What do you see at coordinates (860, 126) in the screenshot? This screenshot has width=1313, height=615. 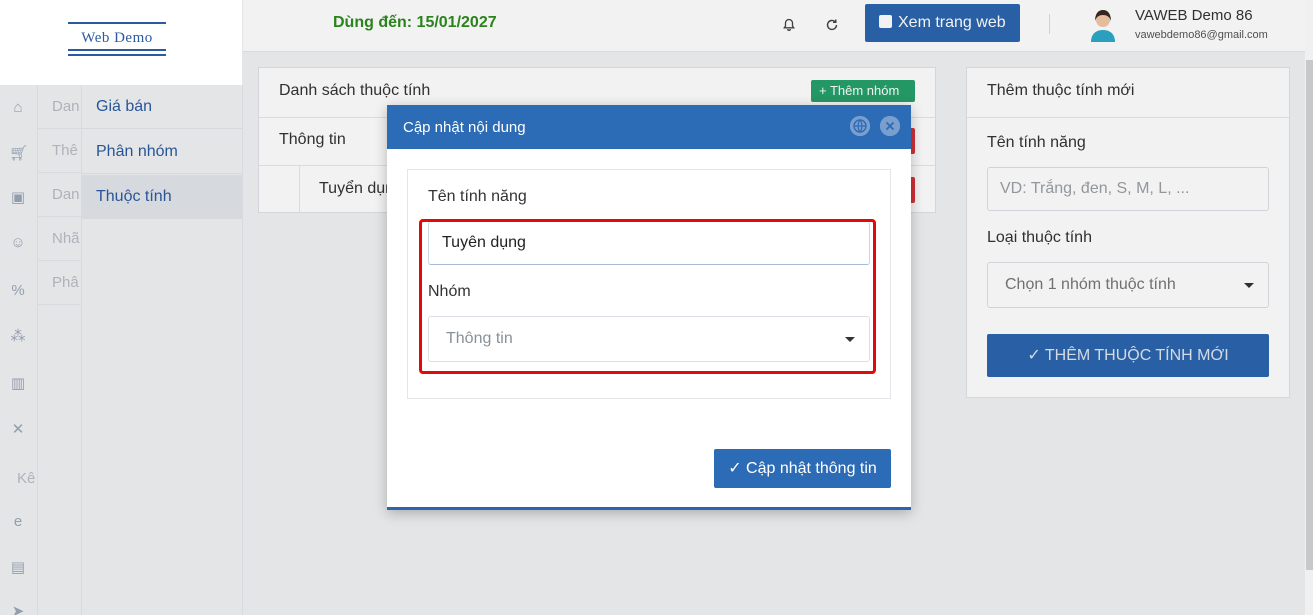 I see `globe-icon` at bounding box center [860, 126].